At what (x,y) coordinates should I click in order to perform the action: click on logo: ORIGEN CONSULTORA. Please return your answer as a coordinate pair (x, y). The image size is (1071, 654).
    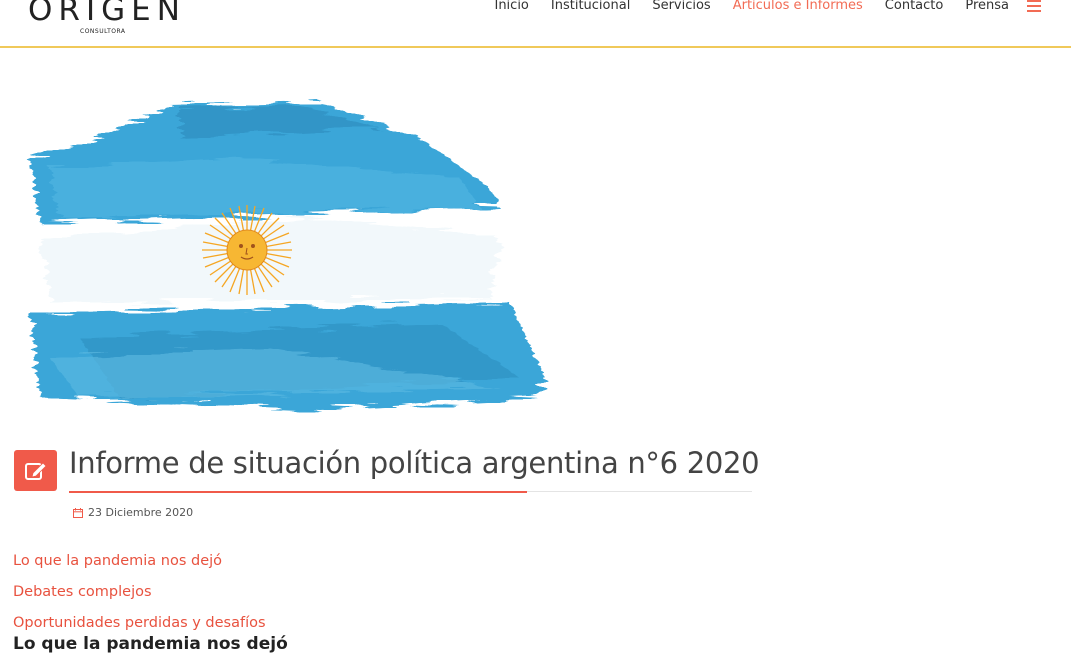
    Looking at the image, I should click on (107, 17).